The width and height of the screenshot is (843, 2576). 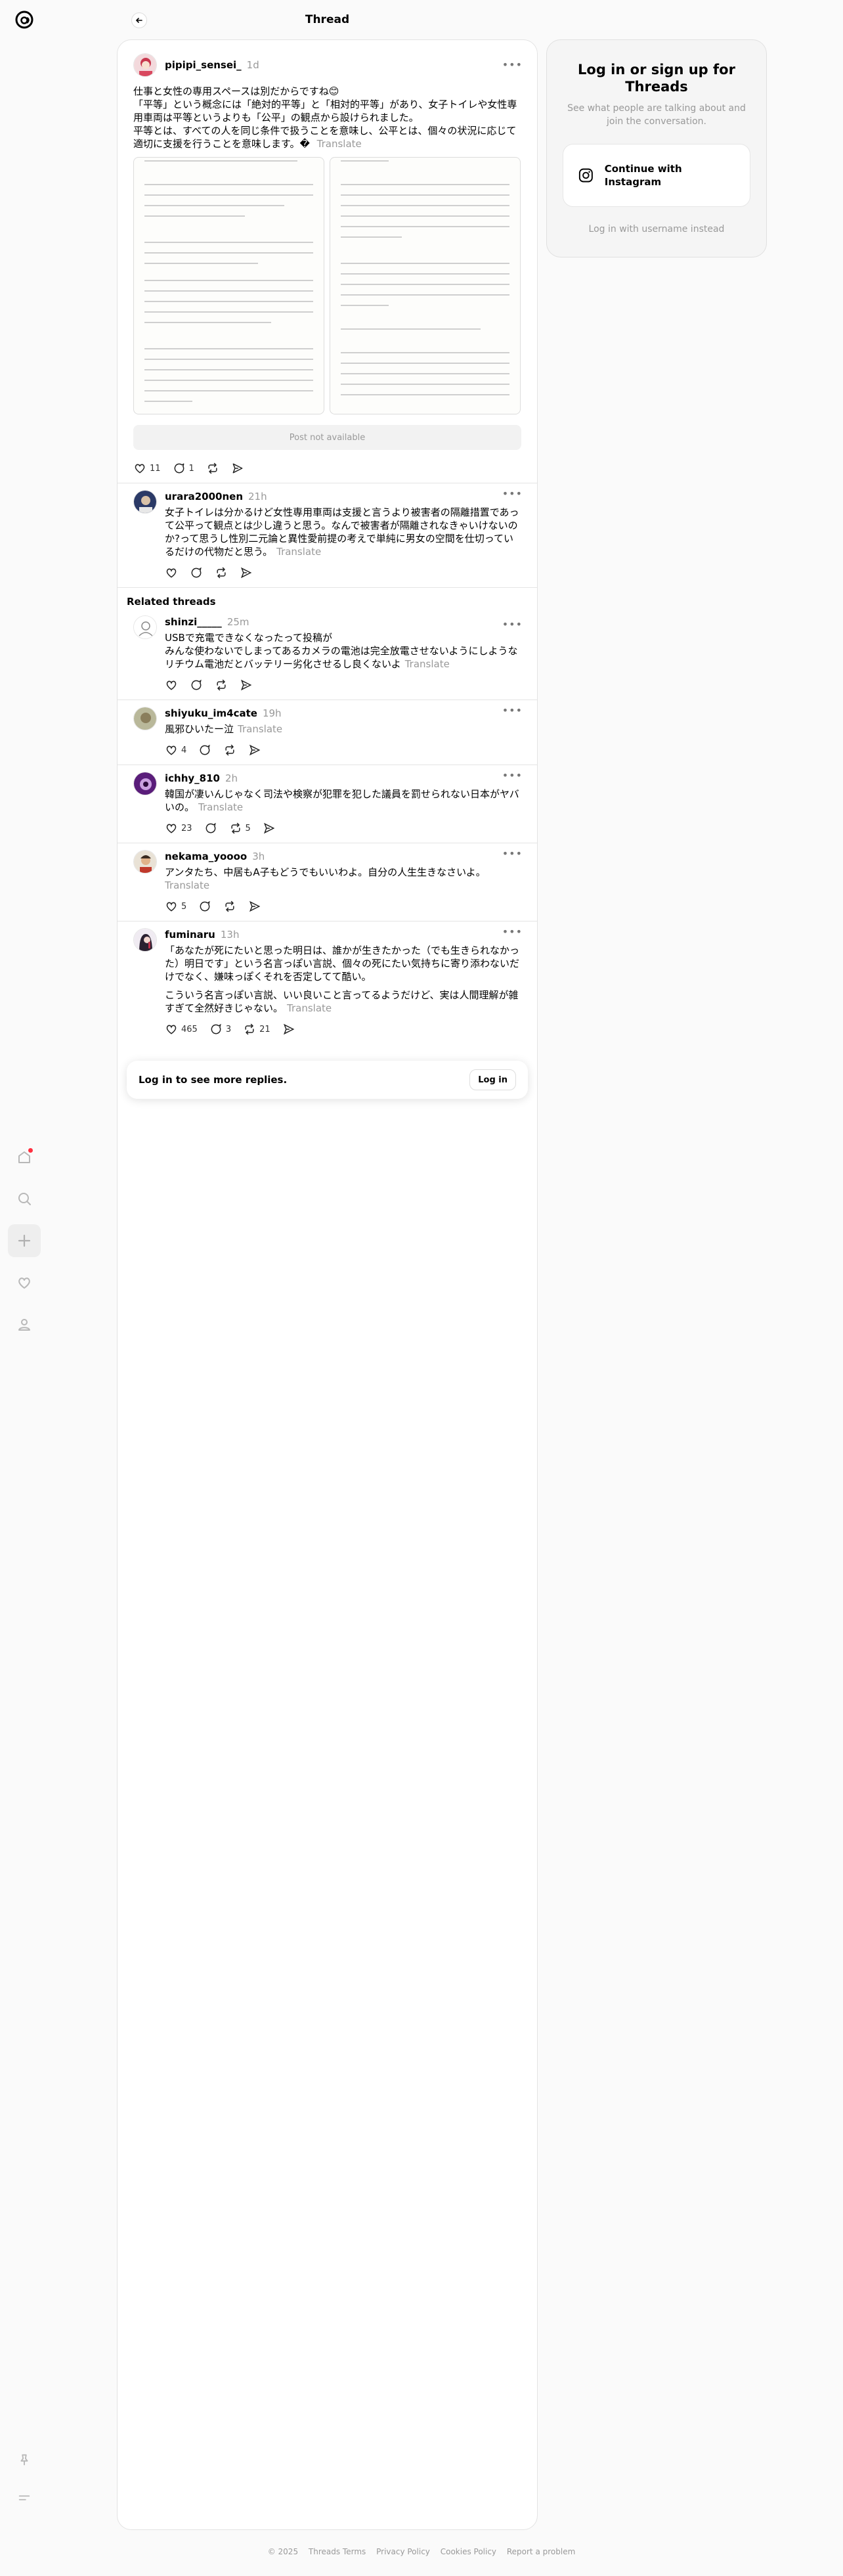 What do you see at coordinates (147, 468) in the screenshot?
I see `like-button: 11` at bounding box center [147, 468].